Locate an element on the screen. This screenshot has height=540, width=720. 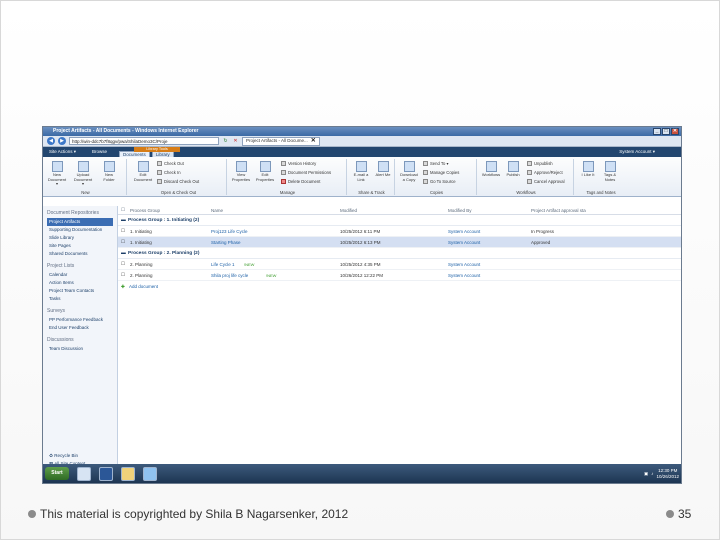
cell-modified: 10/25/2012 6:11 PM is located at coordinates (360, 231).